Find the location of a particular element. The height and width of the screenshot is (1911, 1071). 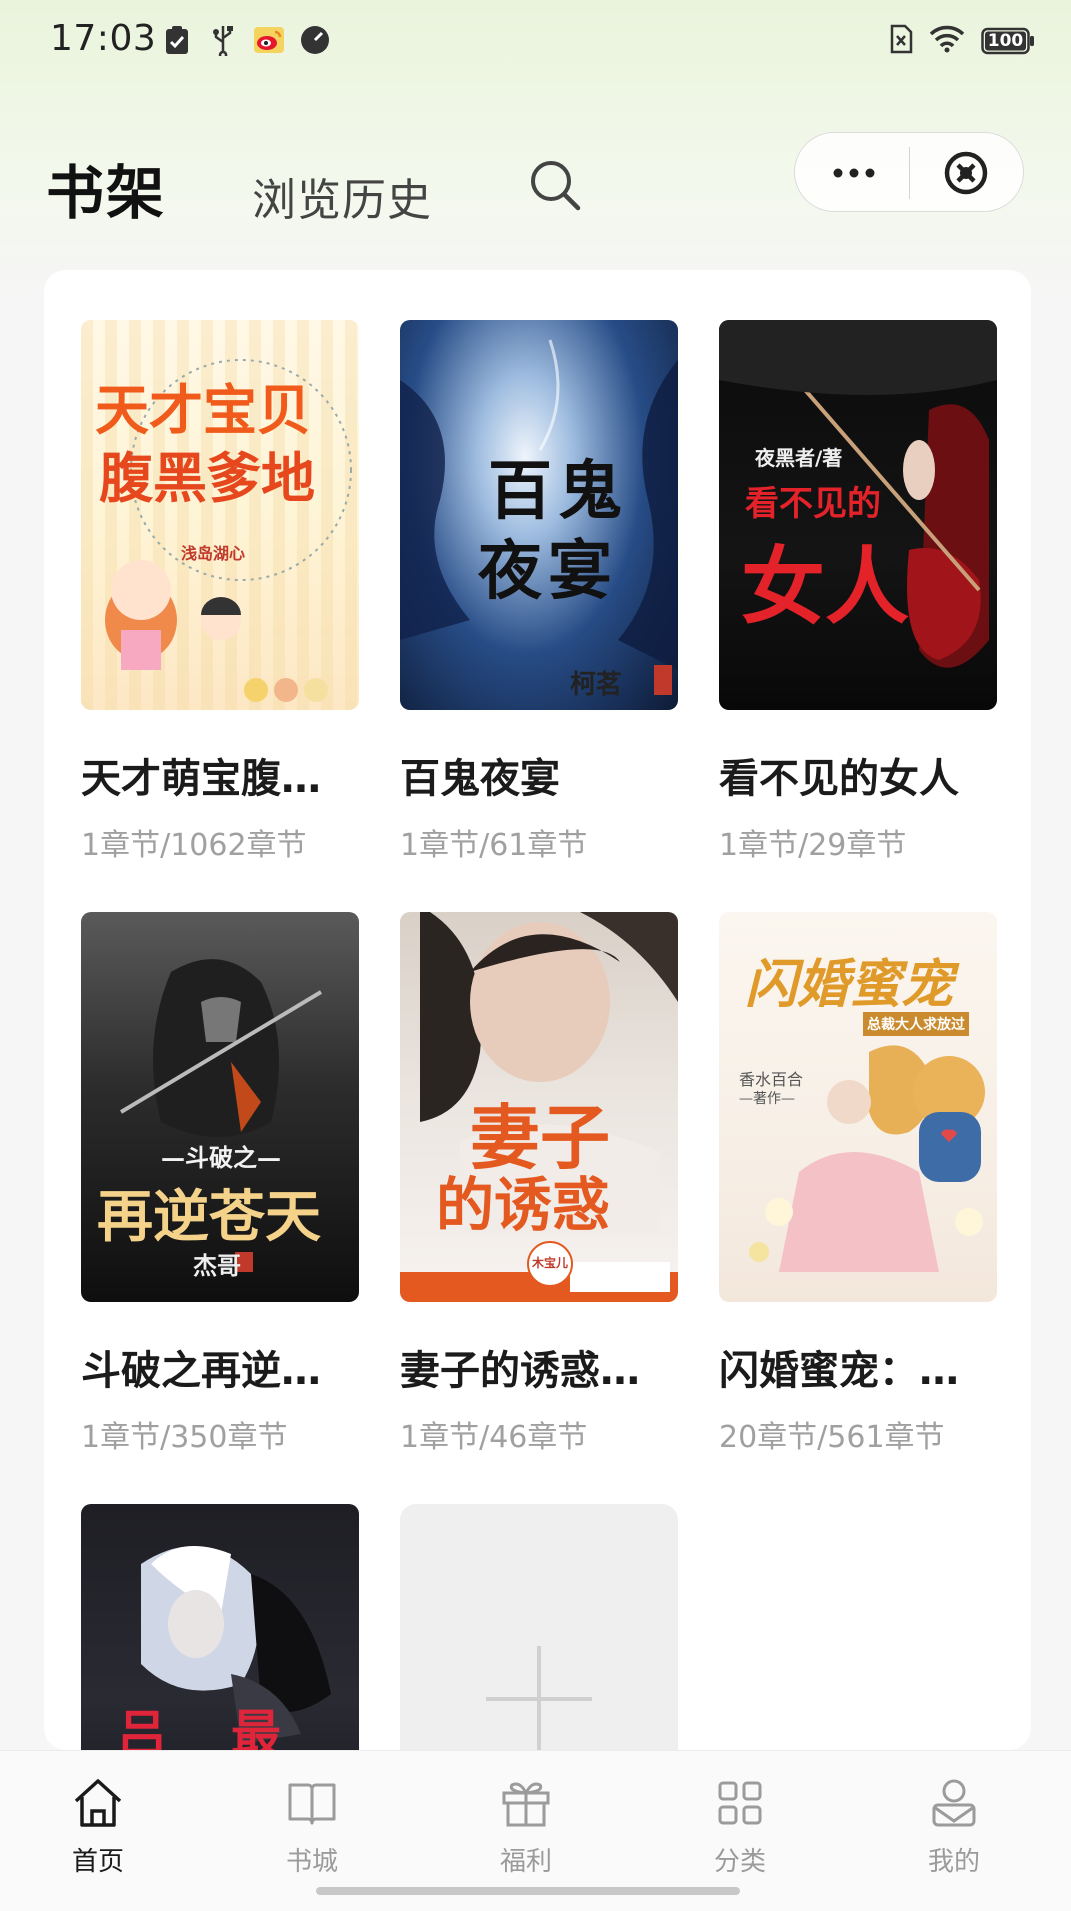

close-icon is located at coordinates (966, 173).